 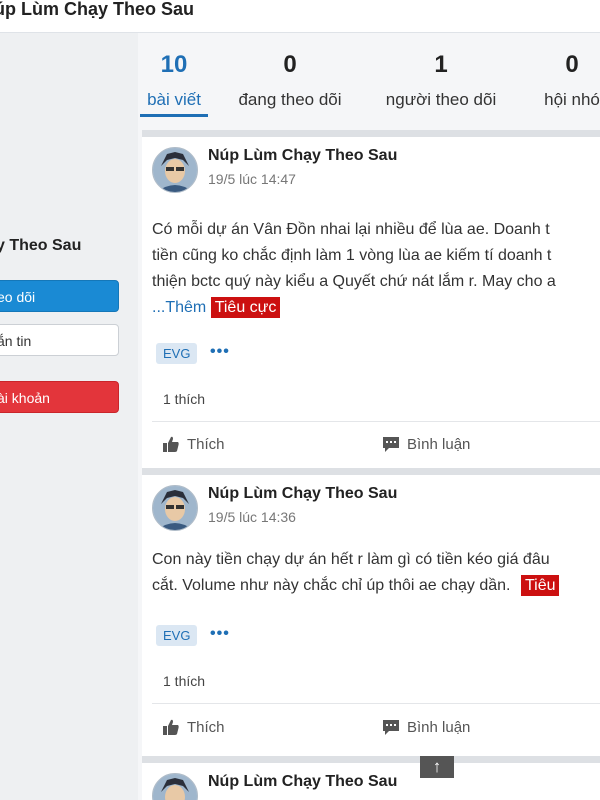 What do you see at coordinates (59, 296) in the screenshot?
I see `follow-button: eo dõi` at bounding box center [59, 296].